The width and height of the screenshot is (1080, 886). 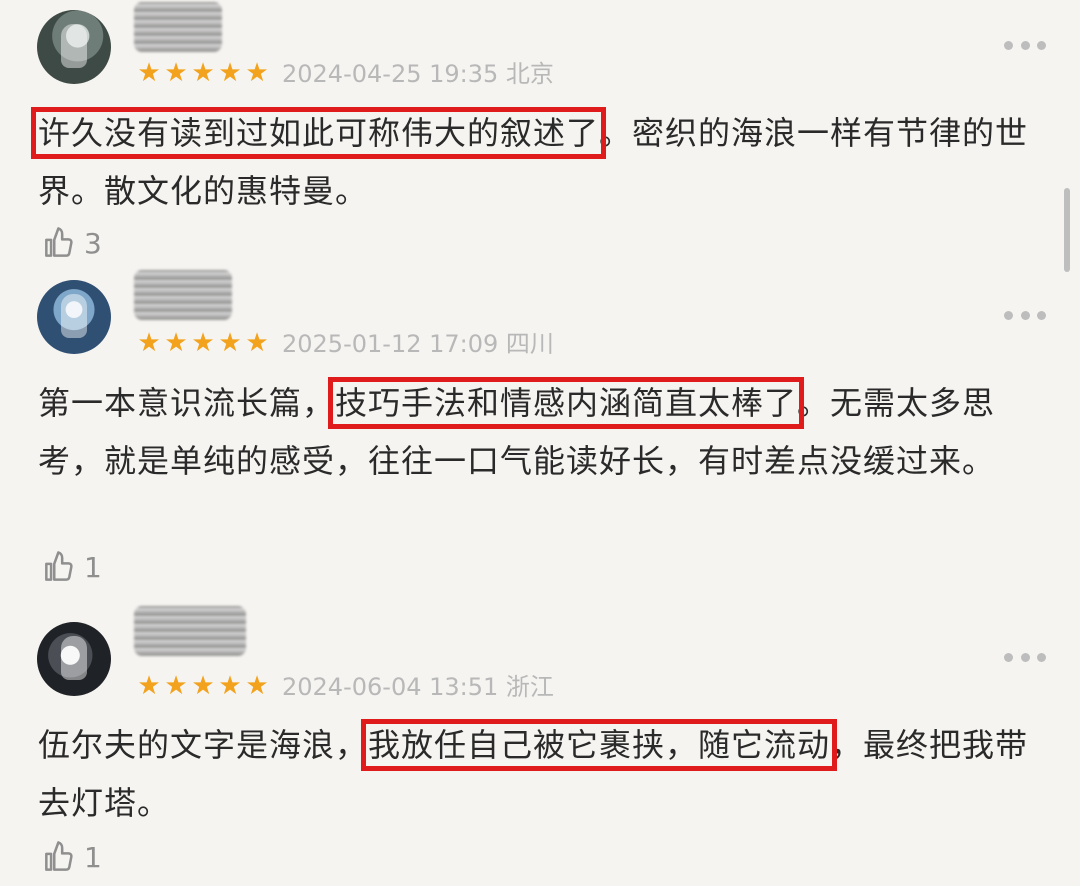 I want to click on review-meta: 2025-01-12 17:09 四川, so click(x=418, y=344).